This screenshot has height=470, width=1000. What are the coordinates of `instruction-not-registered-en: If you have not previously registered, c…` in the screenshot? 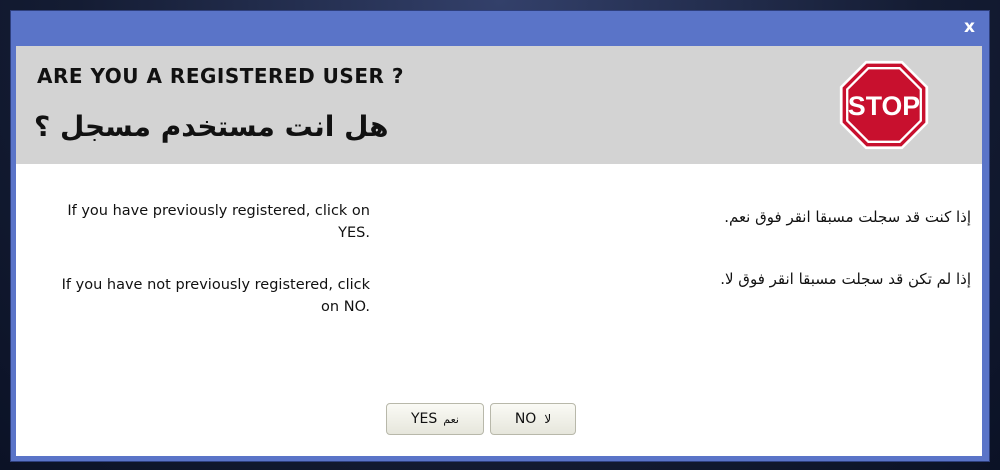 It's located at (215, 296).